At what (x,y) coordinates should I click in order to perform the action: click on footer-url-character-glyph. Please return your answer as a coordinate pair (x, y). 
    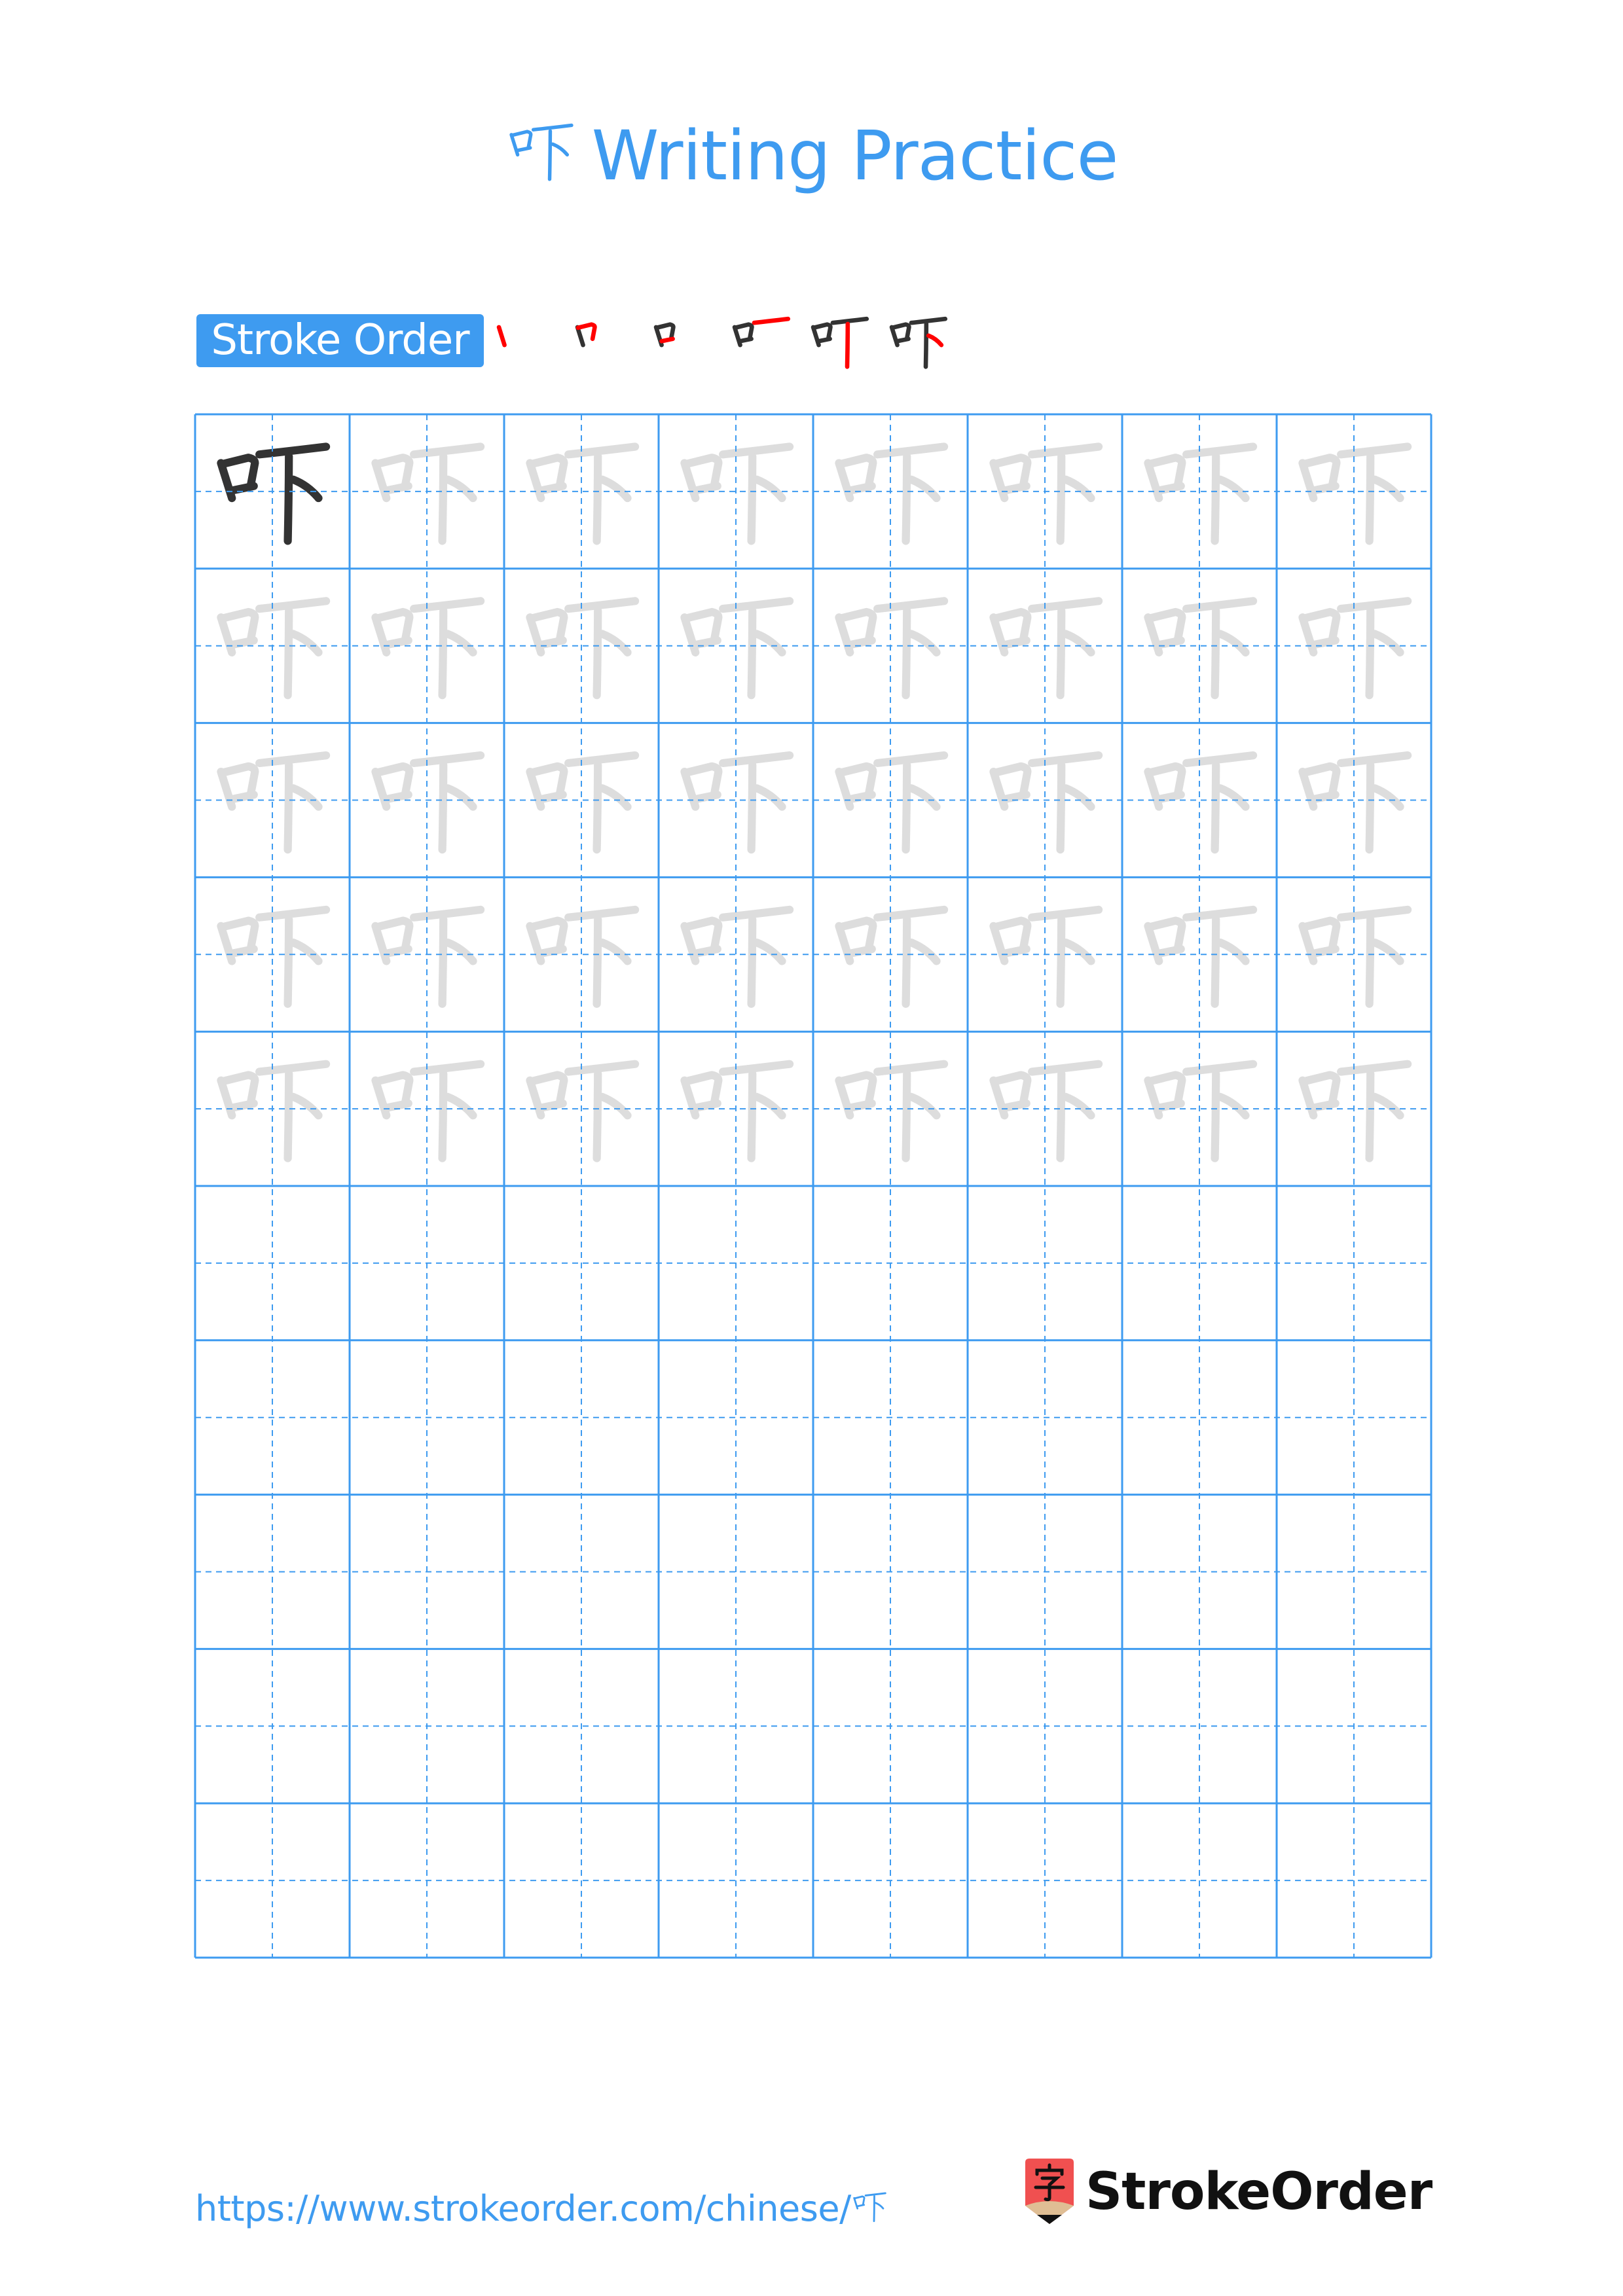
    Looking at the image, I should click on (869, 2207).